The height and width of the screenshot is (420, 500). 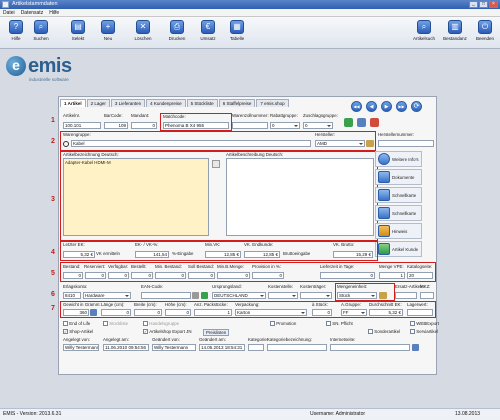 I want to click on kategoriebezeichnung-field, so click(x=297, y=347).